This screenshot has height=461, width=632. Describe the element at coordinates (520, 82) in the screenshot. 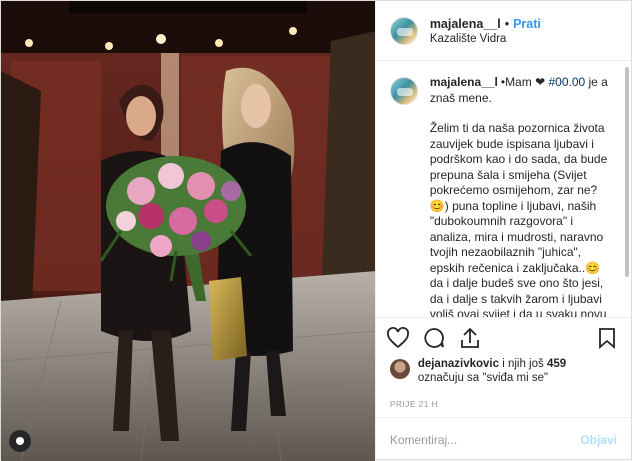

I see `caption-intro: Mam` at that location.